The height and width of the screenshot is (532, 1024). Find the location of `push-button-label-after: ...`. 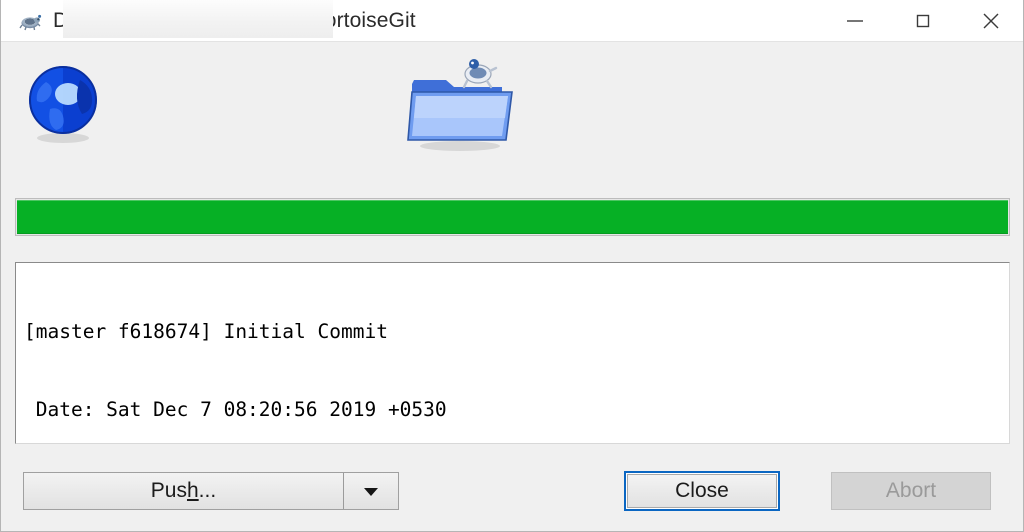

push-button-label-after: ... is located at coordinates (207, 490).